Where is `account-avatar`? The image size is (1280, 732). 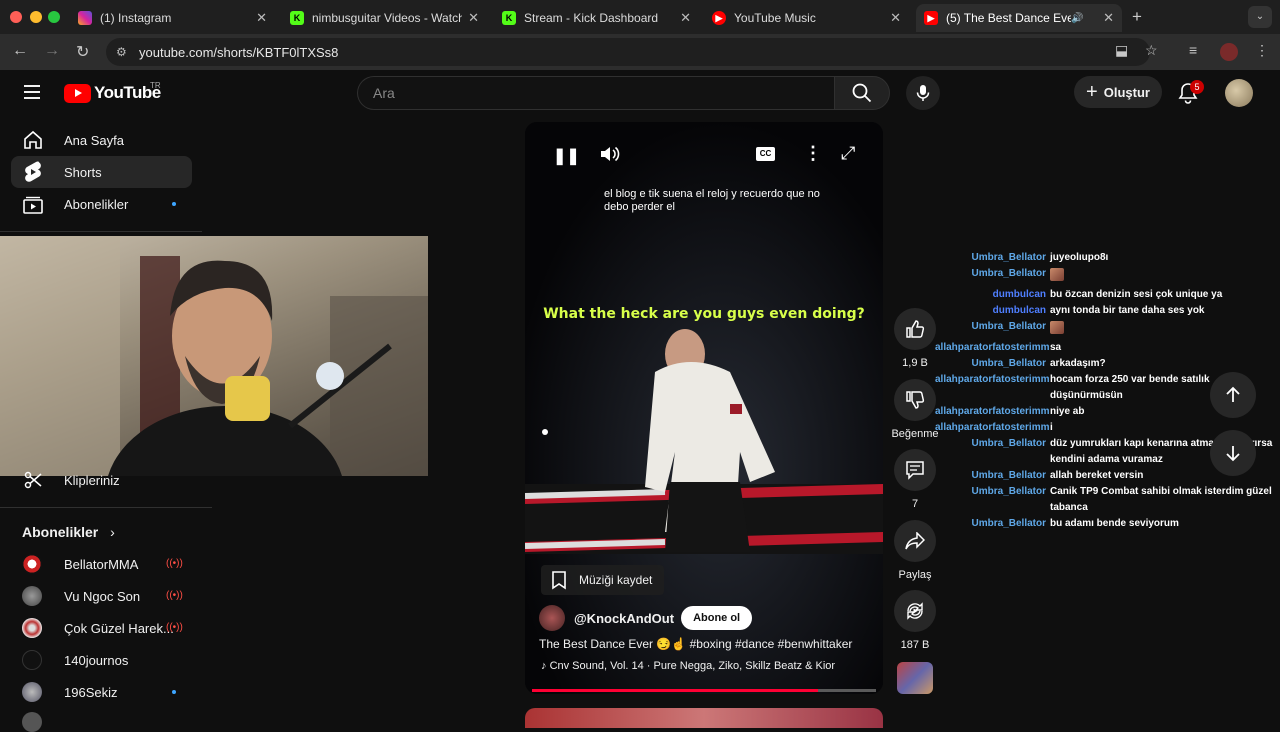 account-avatar is located at coordinates (1239, 93).